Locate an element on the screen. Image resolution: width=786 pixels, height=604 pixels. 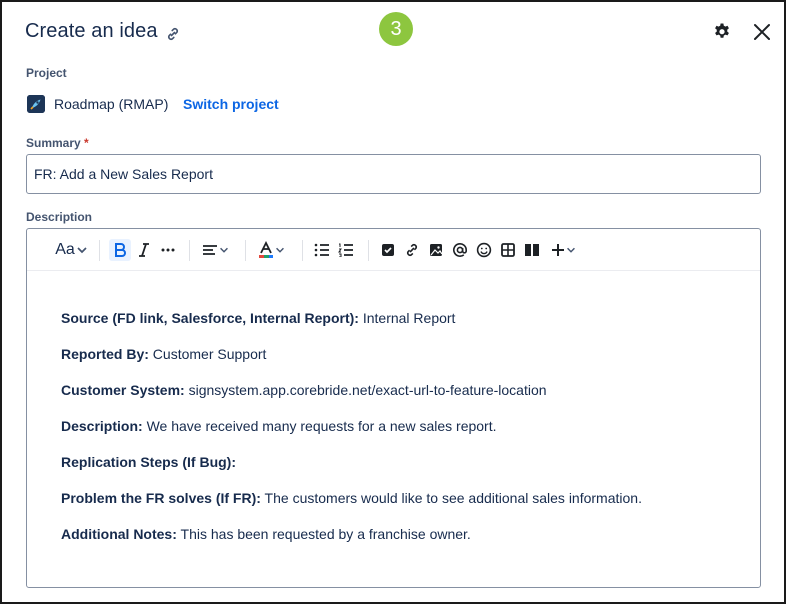
emoji-icon is located at coordinates (484, 250).